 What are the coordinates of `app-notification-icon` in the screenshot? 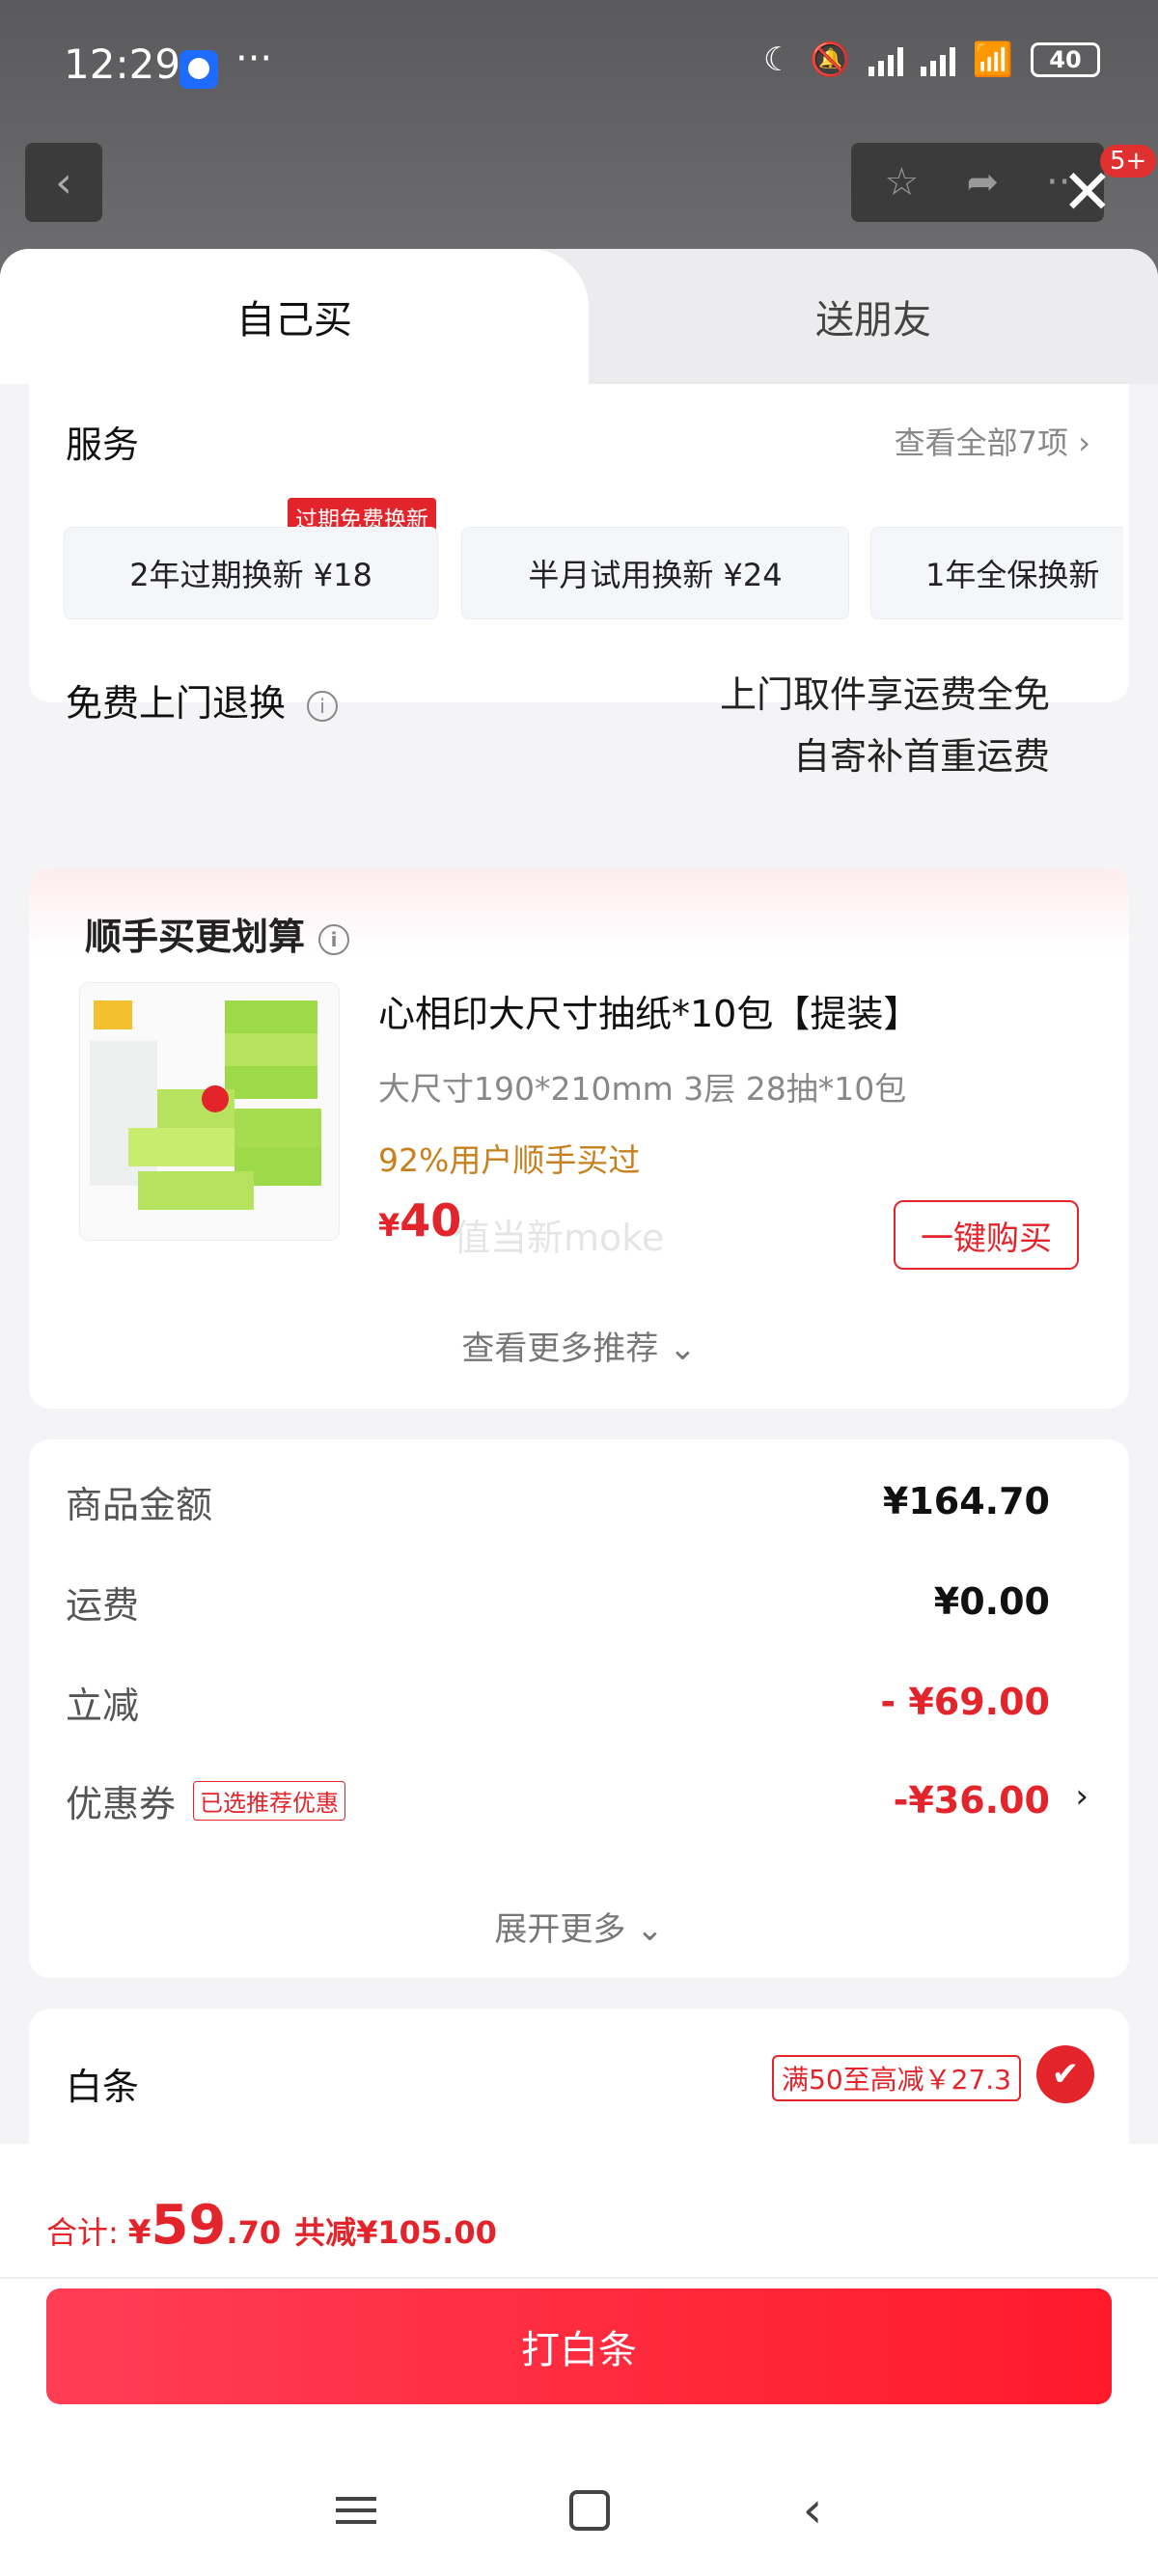 It's located at (198, 69).